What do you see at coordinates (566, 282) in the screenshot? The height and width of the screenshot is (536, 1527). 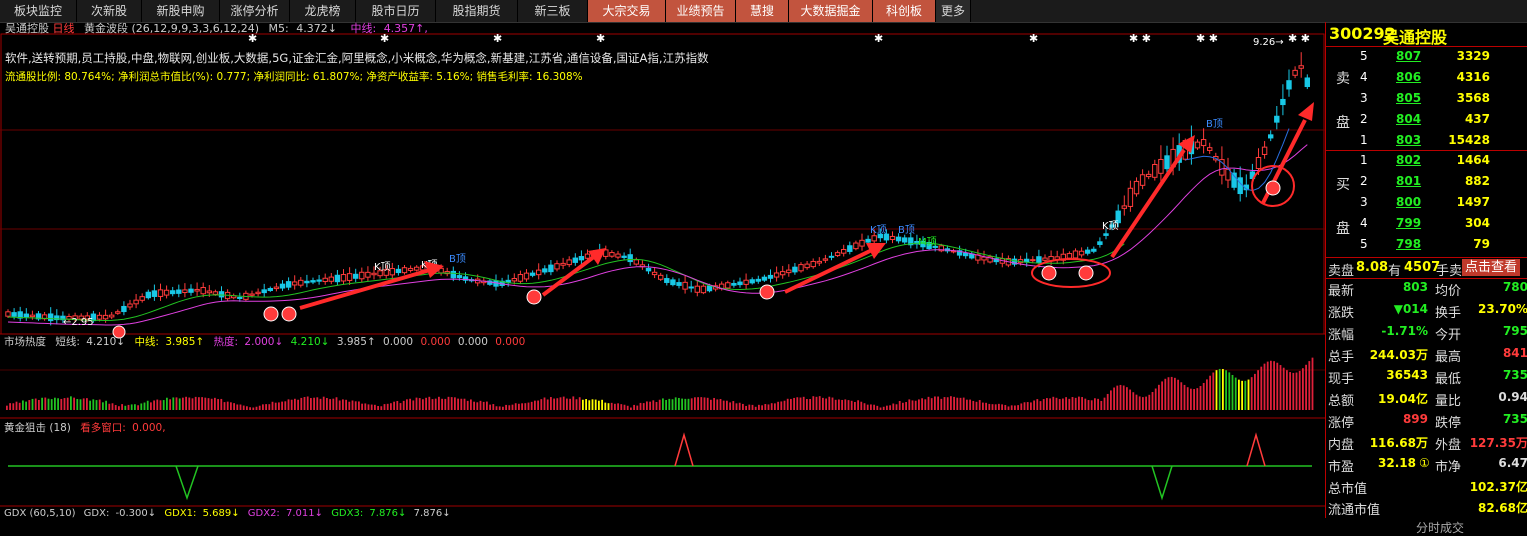 I see `ma-green-line` at bounding box center [566, 282].